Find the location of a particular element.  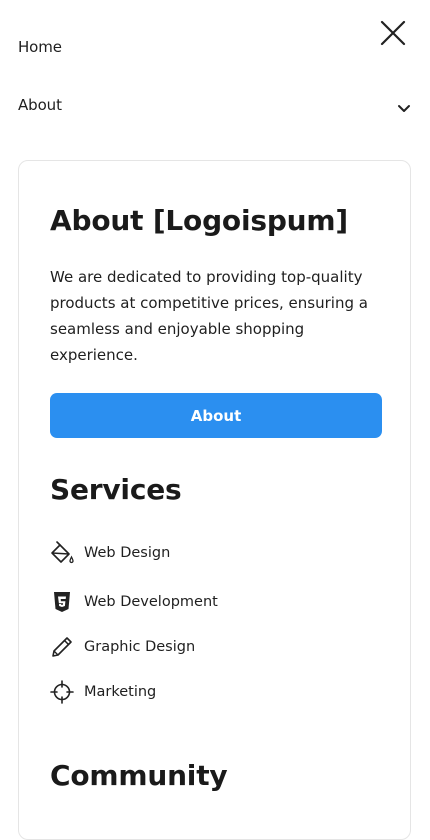

services-title: Services is located at coordinates (116, 489).